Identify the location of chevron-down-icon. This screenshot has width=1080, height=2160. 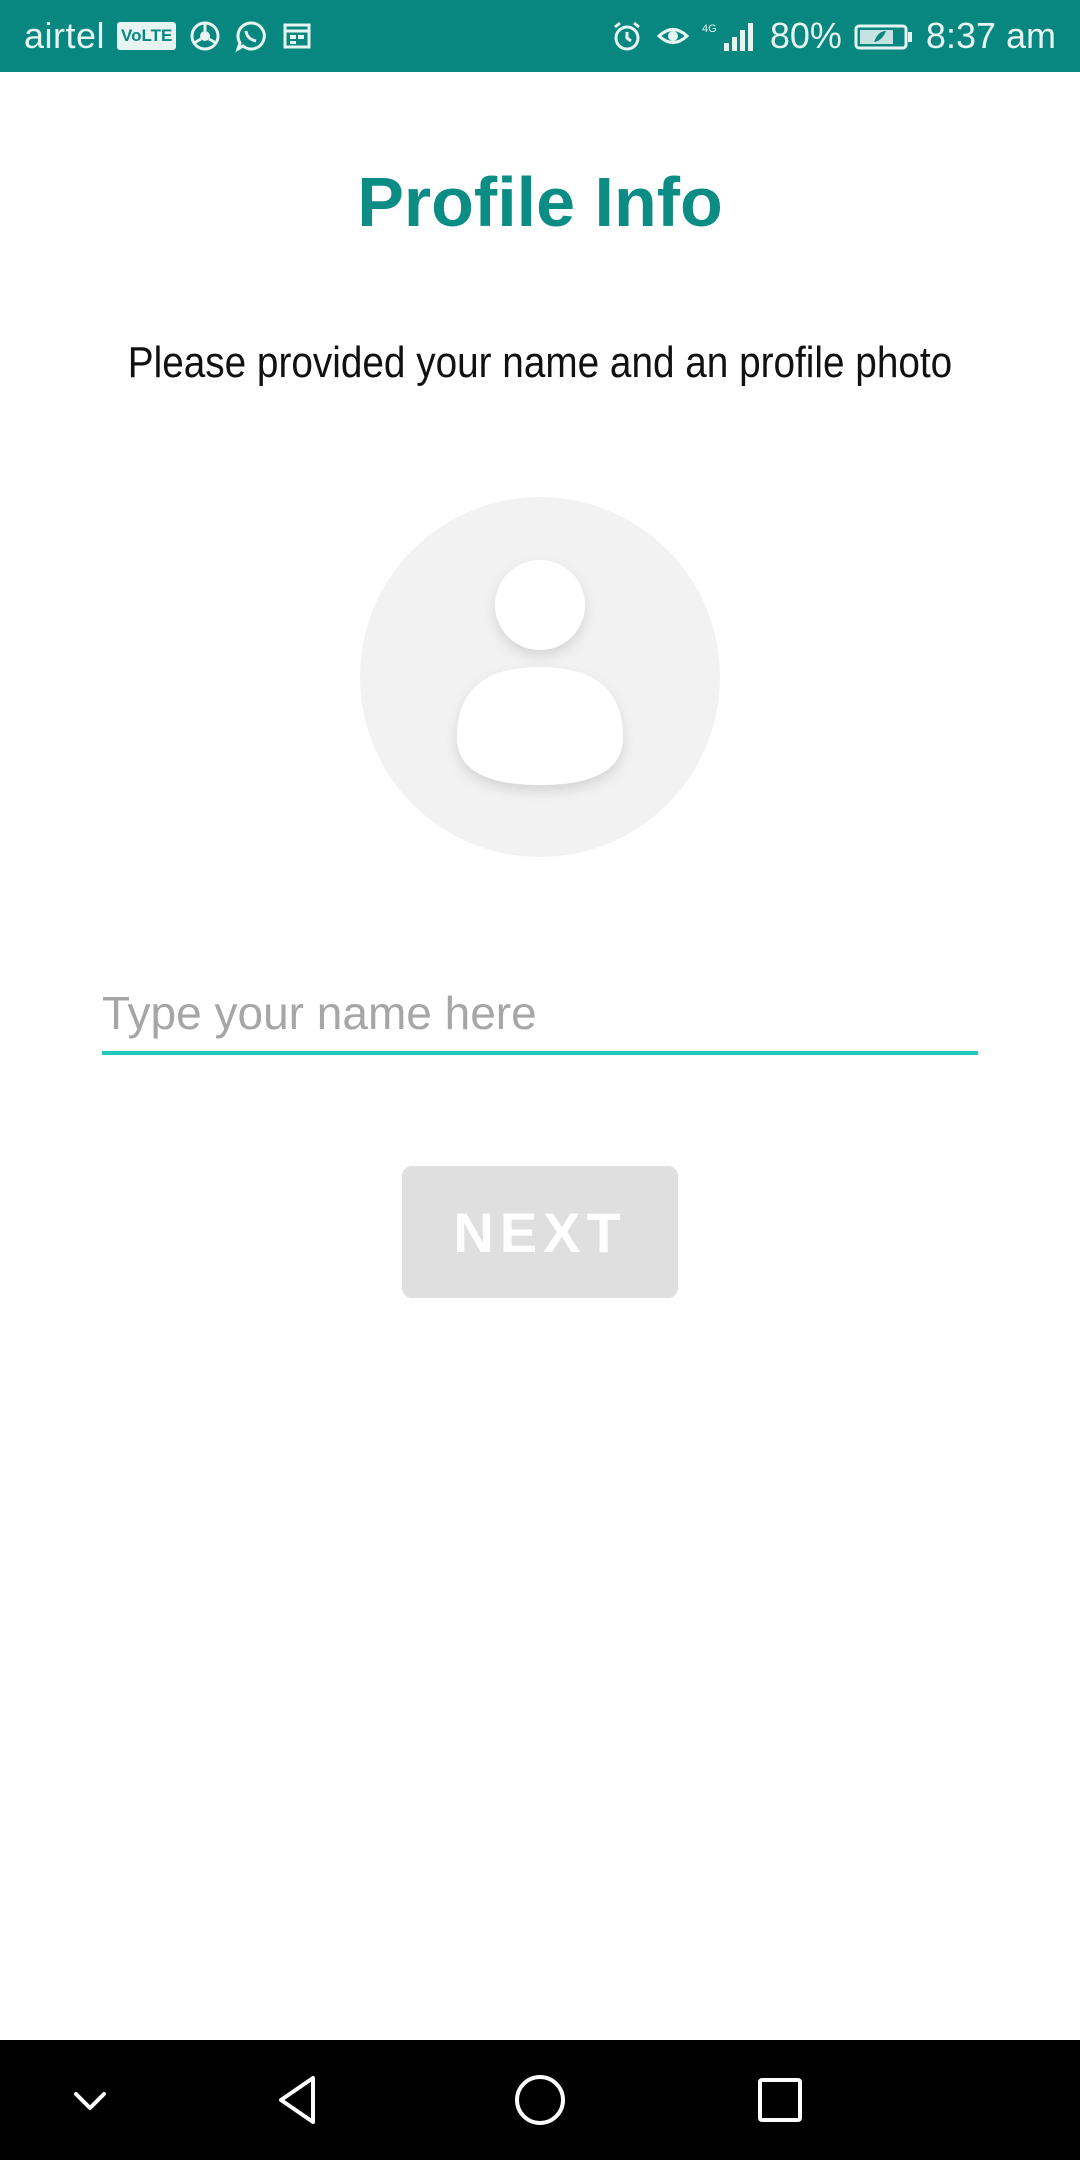
(90, 2100).